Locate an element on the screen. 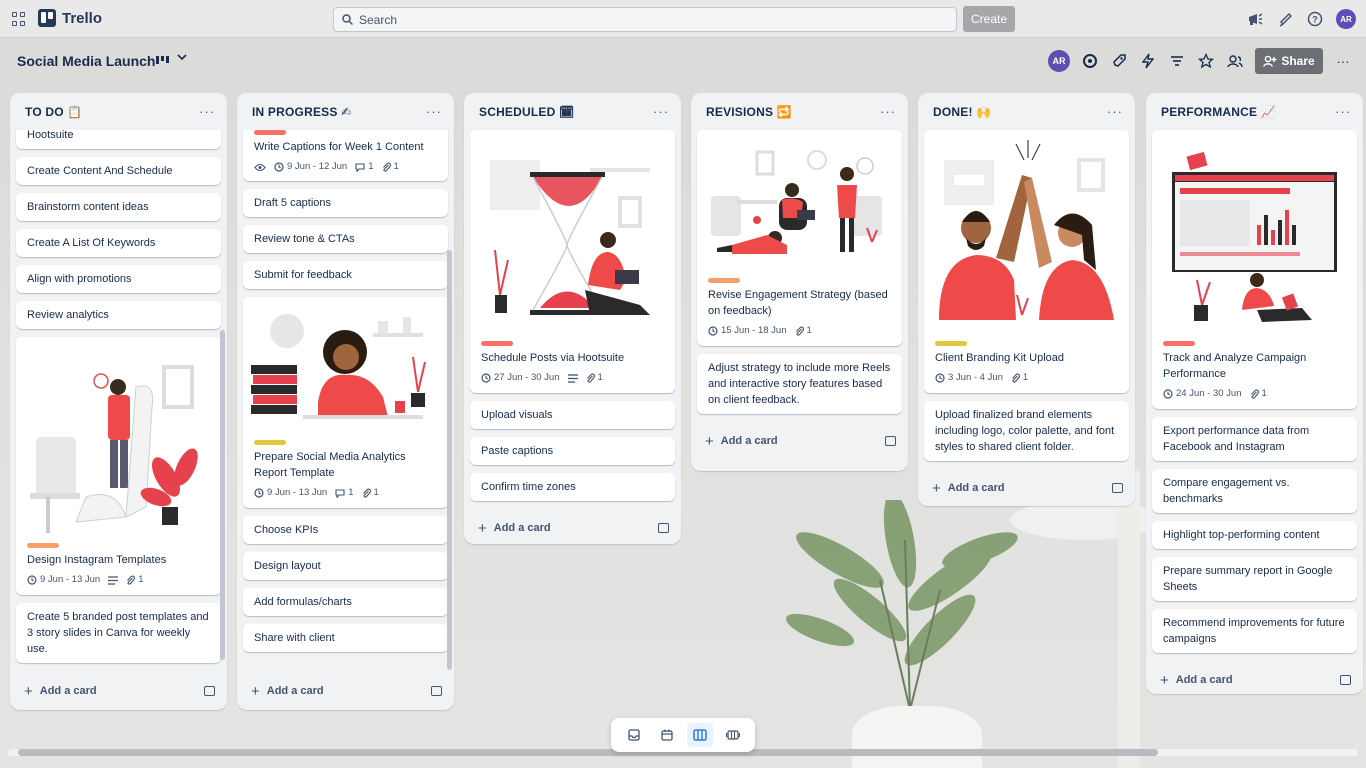 Image resolution: width=1366 pixels, height=768 pixels. card: Create Content And Schedule is located at coordinates (118, 171).